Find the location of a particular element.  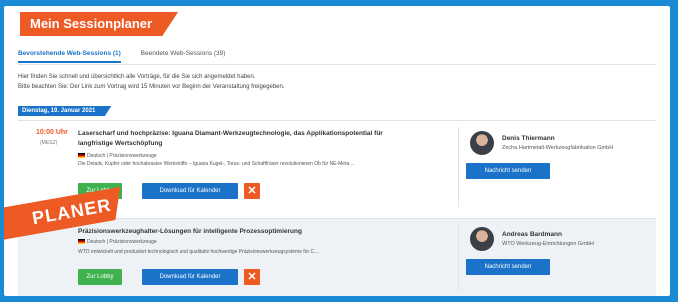

lobby-button: Zur Lobby is located at coordinates (100, 277).